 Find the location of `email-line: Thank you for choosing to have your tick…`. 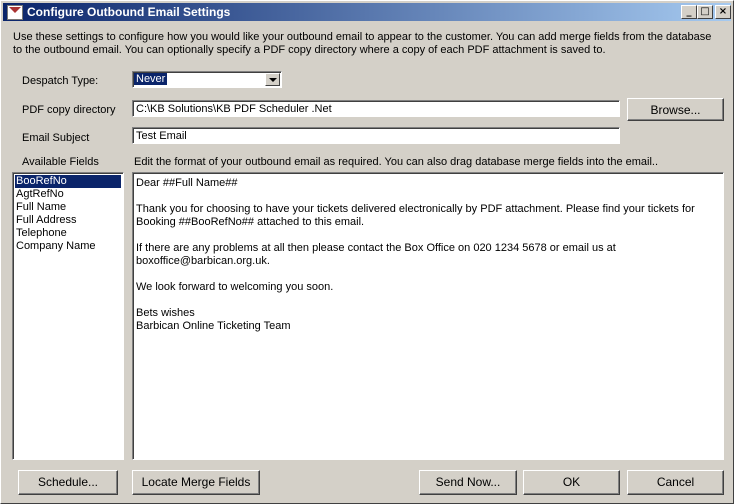

email-line: Thank you for choosing to have your tick… is located at coordinates (415, 209).